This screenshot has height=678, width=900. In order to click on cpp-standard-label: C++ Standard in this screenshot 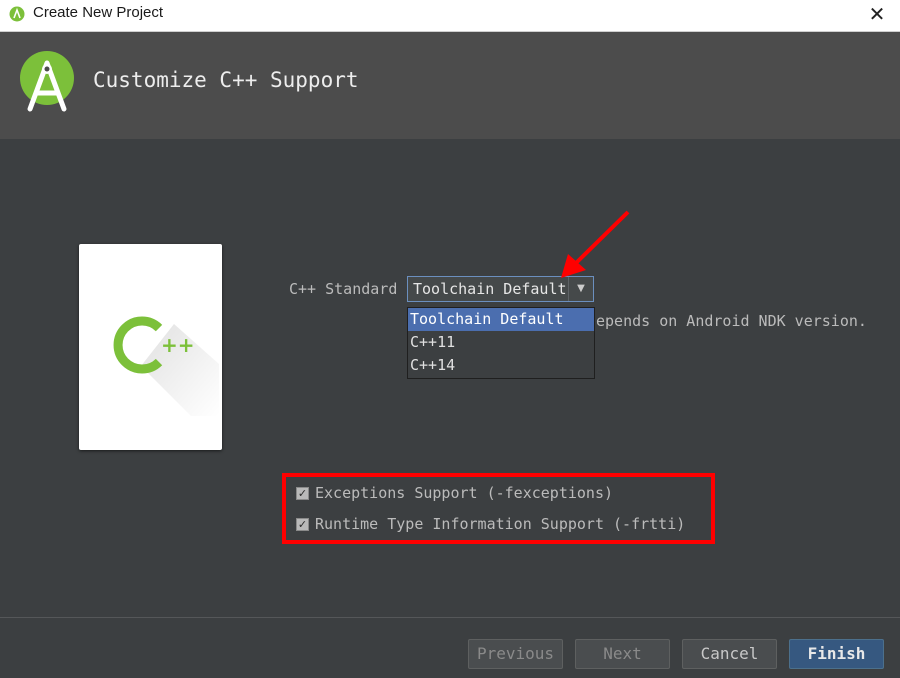, I will do `click(343, 289)`.